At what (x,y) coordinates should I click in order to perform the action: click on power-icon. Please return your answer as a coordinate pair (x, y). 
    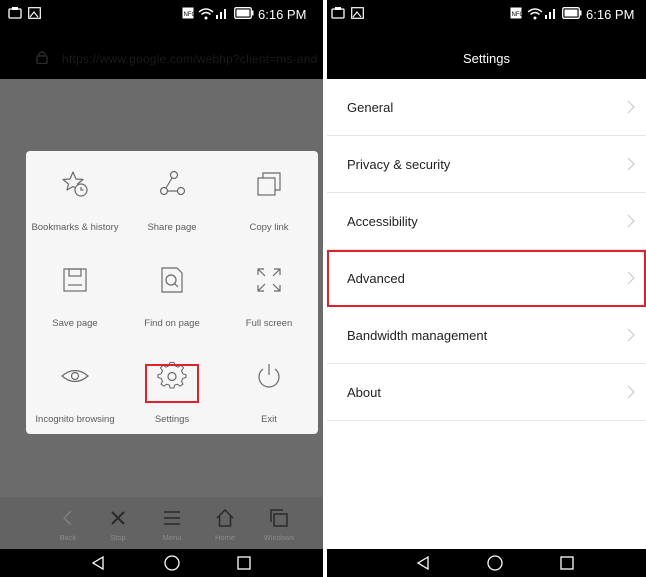
    Looking at the image, I should click on (269, 376).